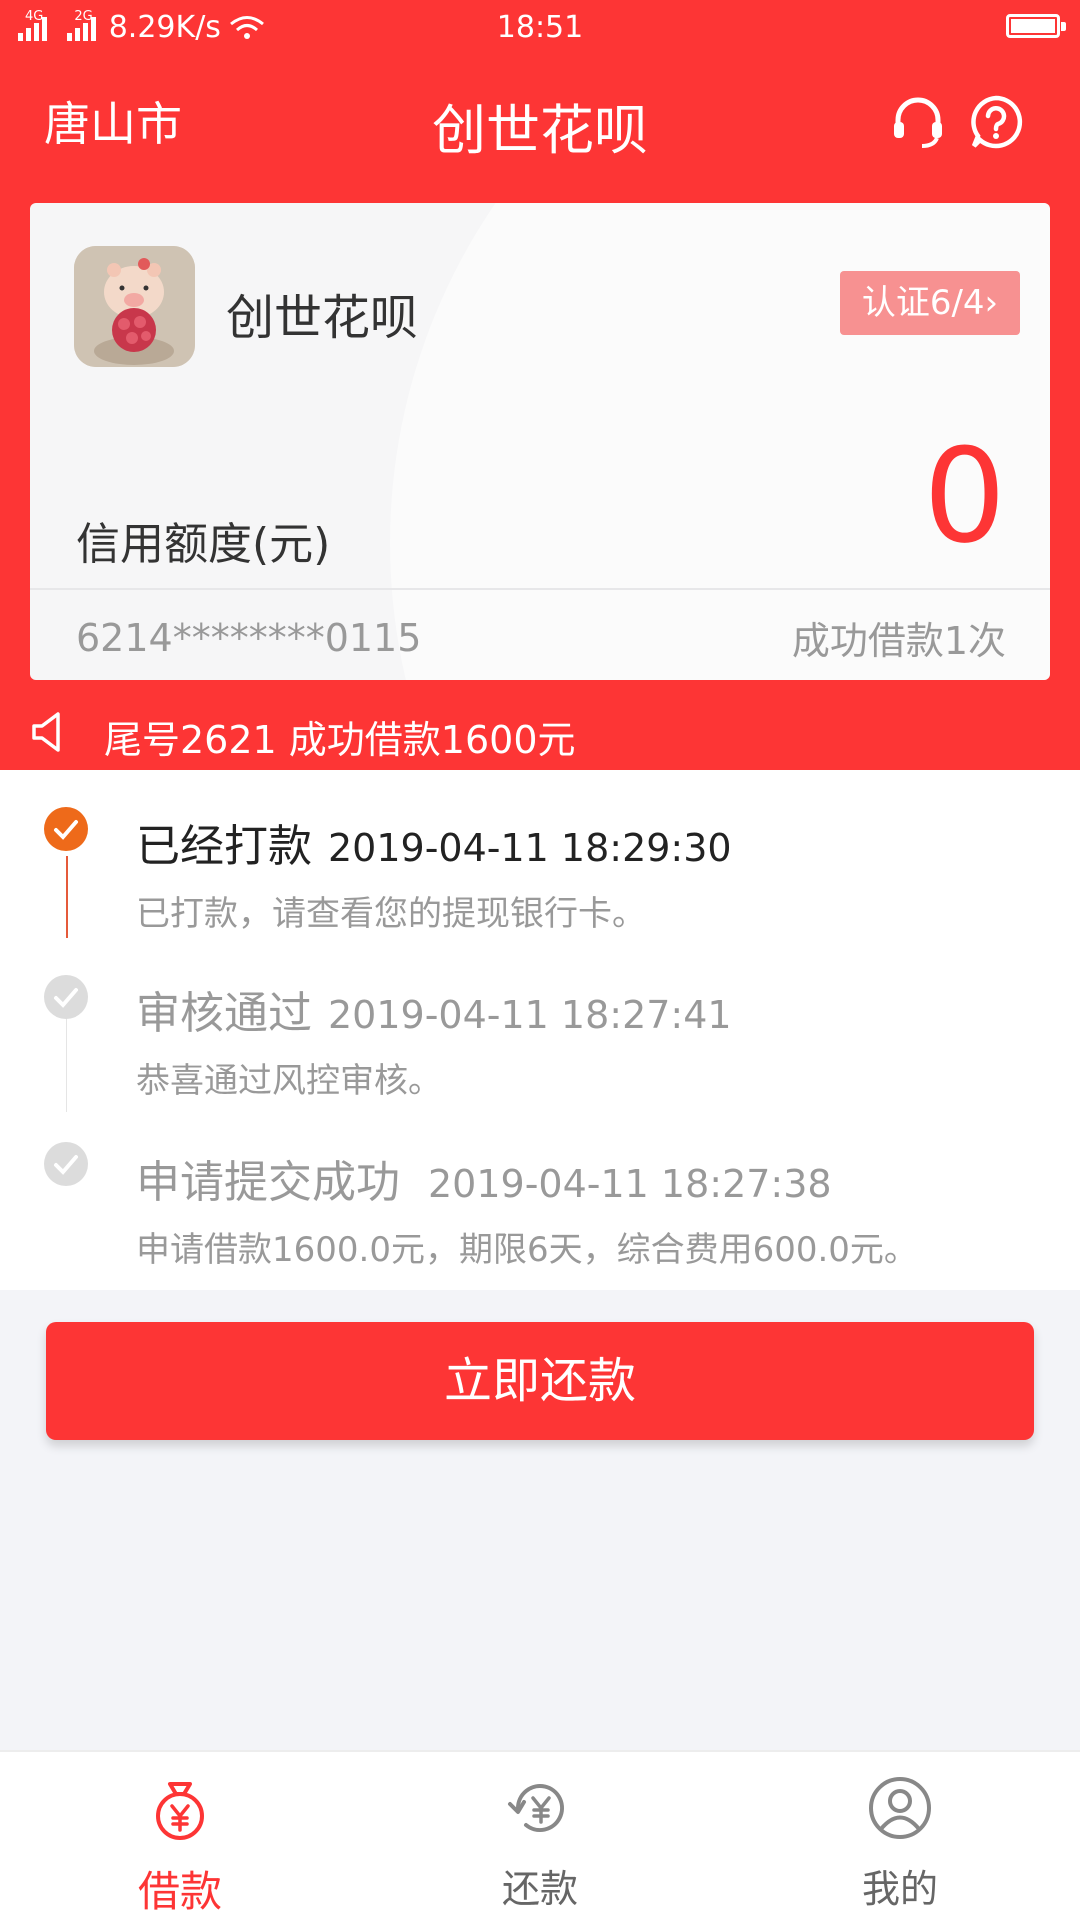  I want to click on chevron-right-icon: ›, so click(991, 303).